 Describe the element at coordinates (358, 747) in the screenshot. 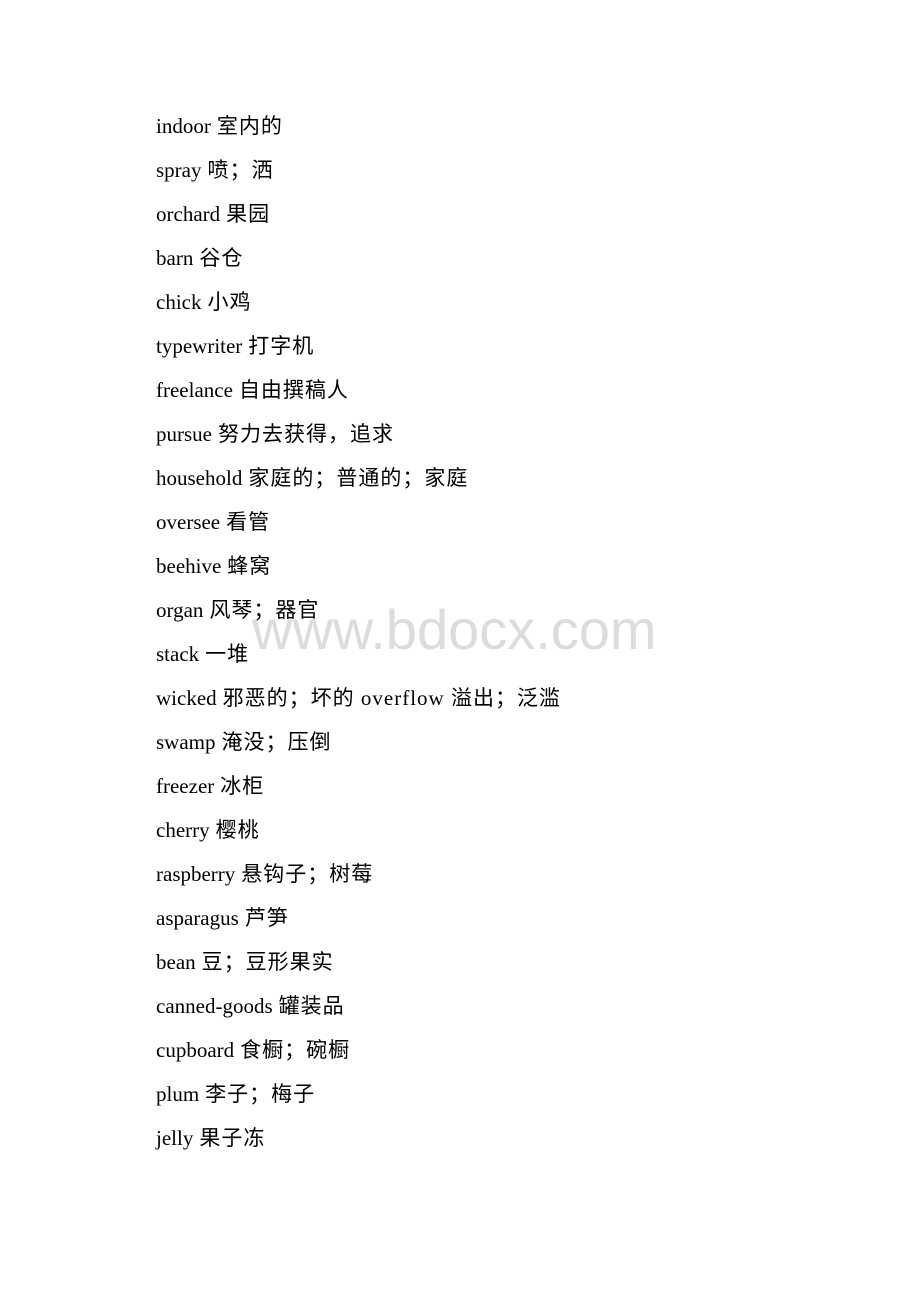

I see `vocabulary-entry: swamp 淹没；压倒` at that location.